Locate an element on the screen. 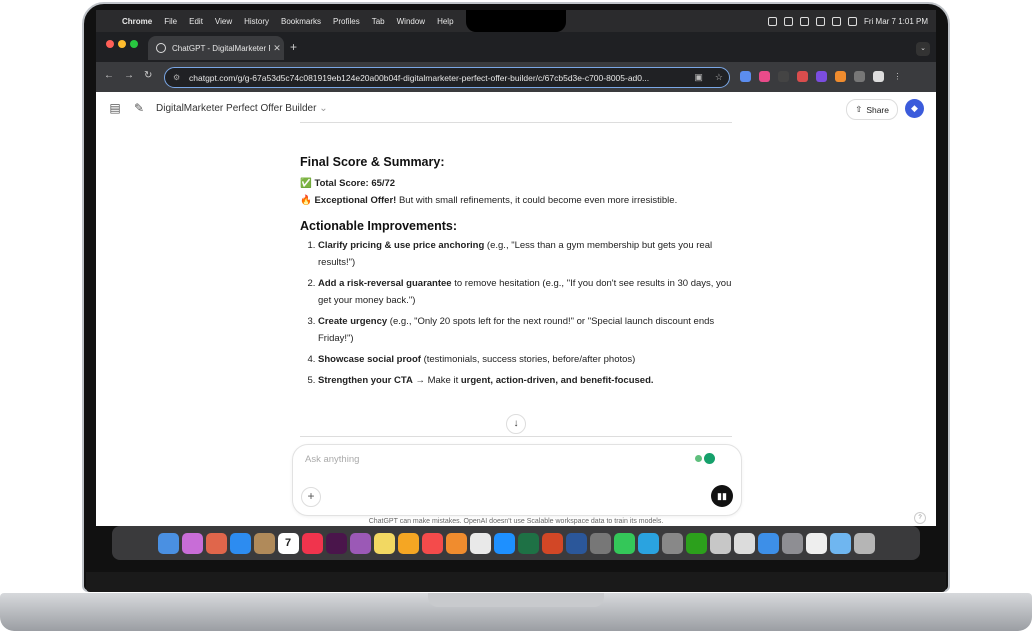  calculator-icon is located at coordinates (600, 543).